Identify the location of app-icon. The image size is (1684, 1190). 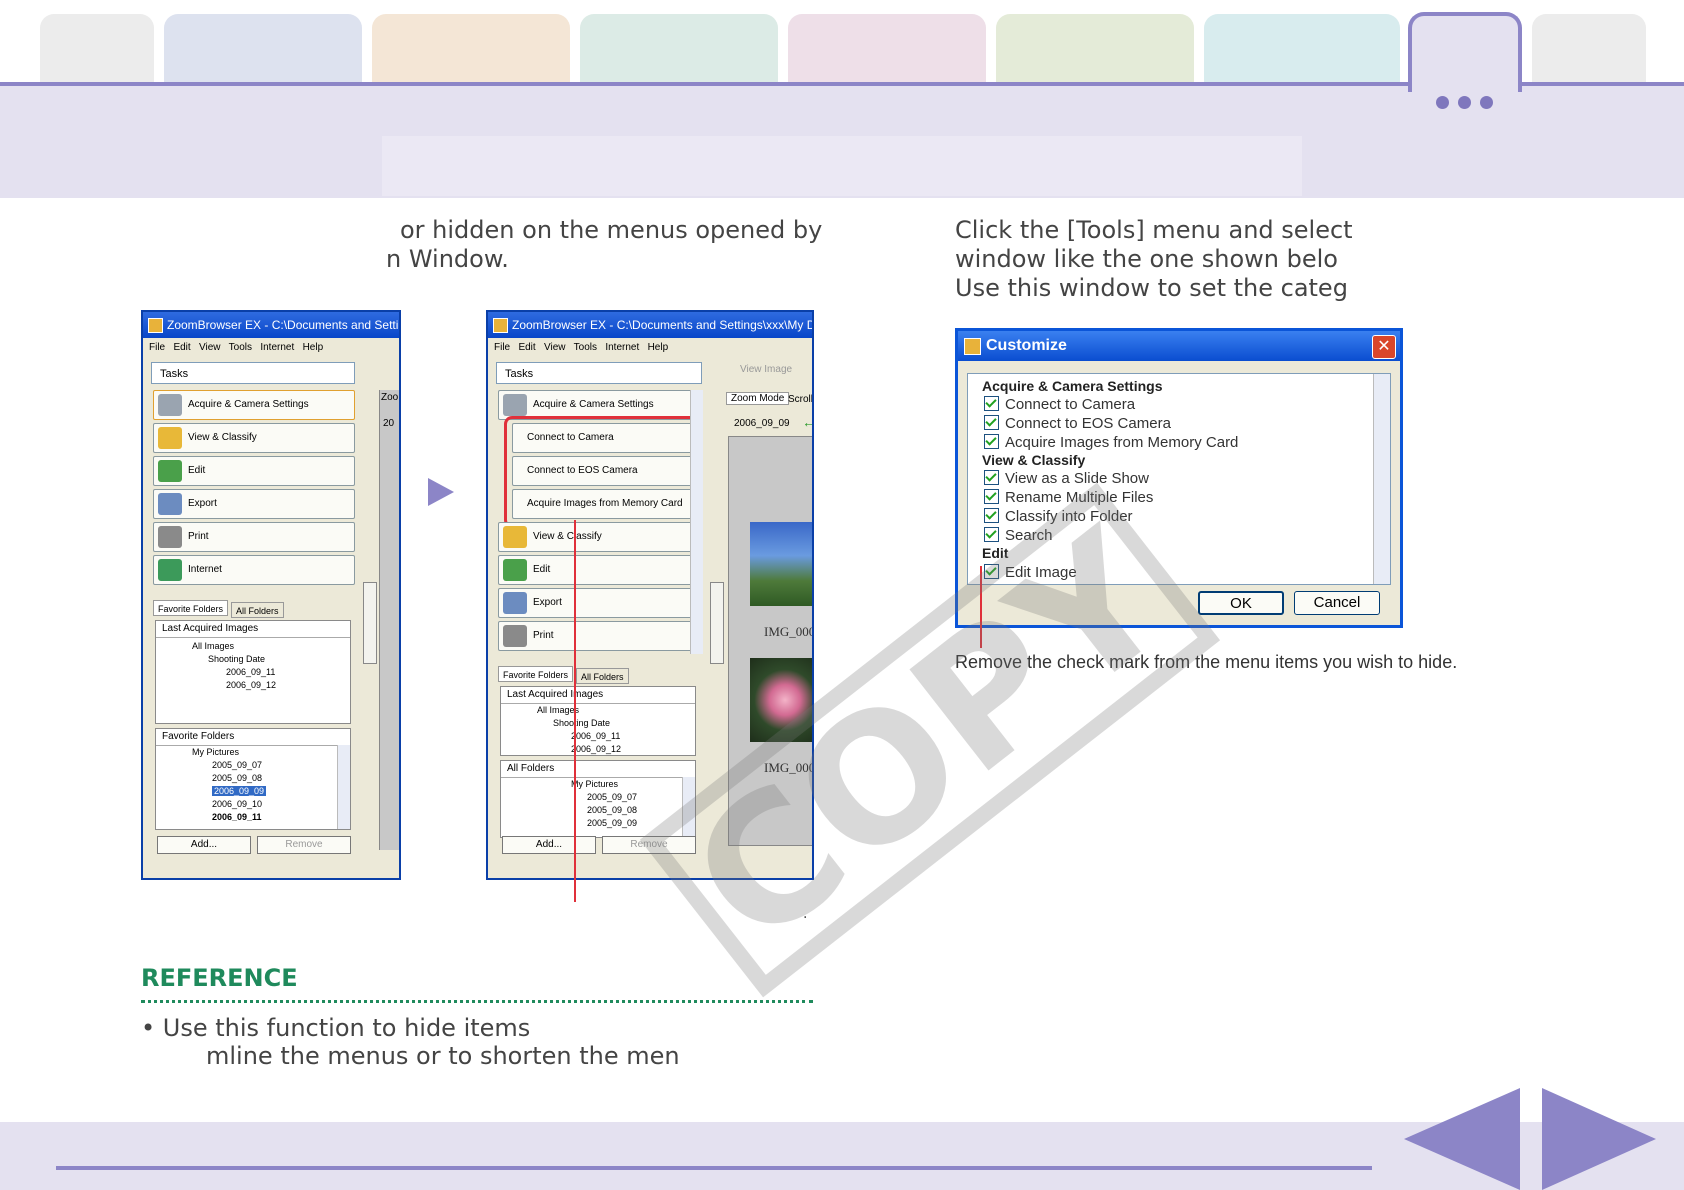
(500, 325).